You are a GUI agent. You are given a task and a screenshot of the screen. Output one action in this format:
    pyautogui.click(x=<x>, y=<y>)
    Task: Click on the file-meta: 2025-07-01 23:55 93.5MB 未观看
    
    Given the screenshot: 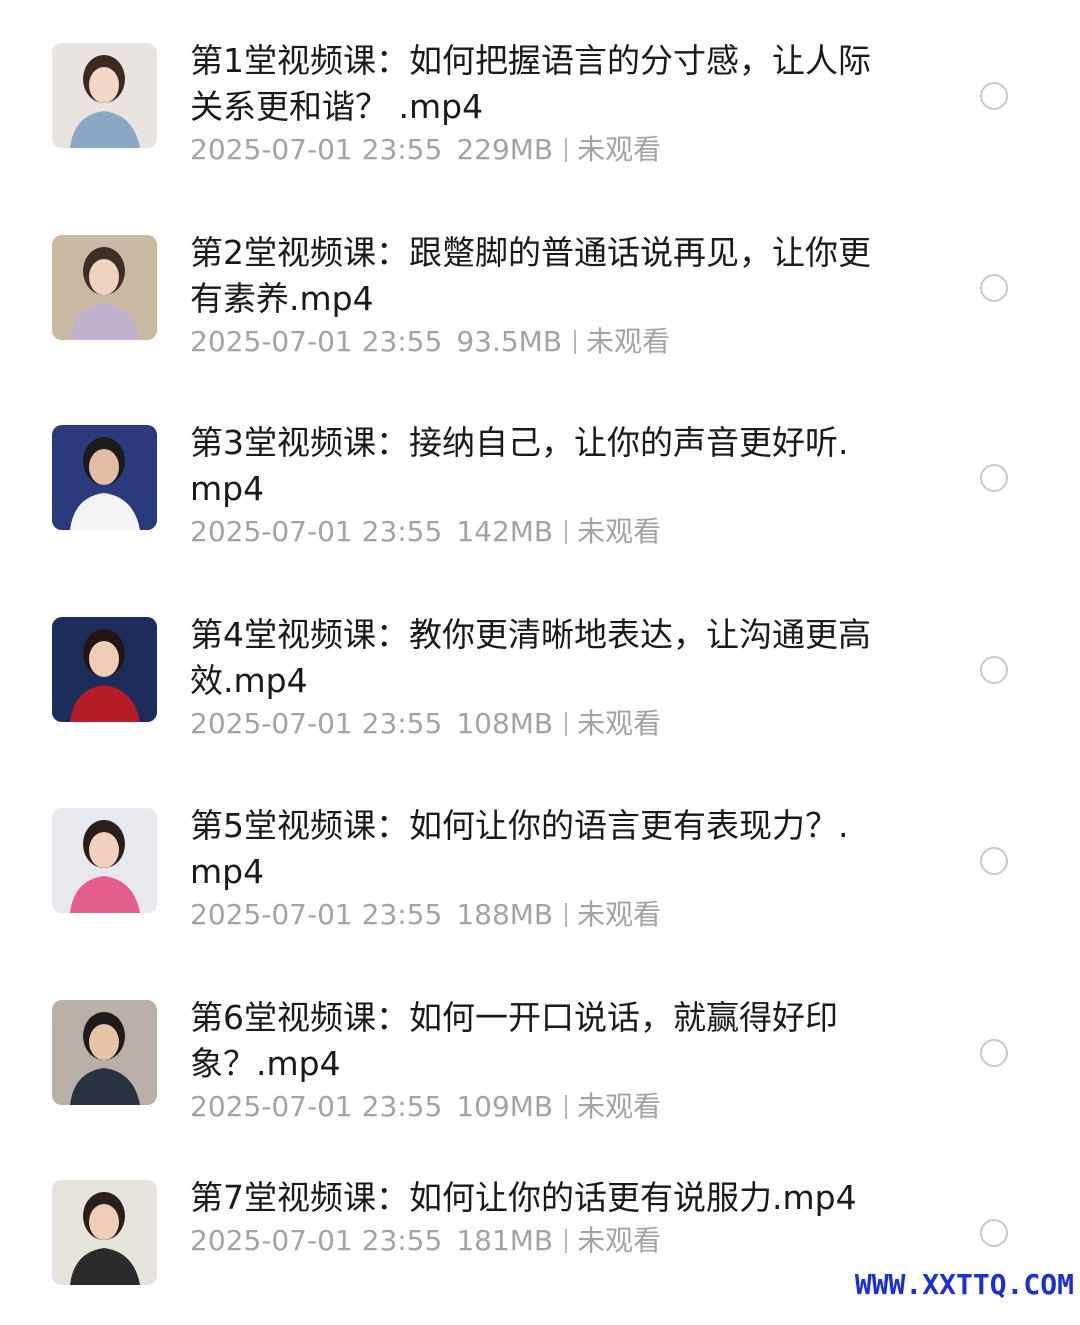 What is the action you would take?
    pyautogui.click(x=535, y=342)
    